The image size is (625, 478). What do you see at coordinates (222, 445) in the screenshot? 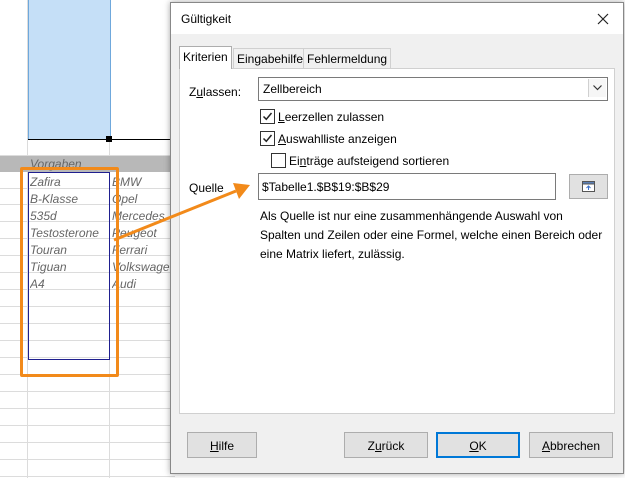
I see `help-button: Hilfe` at bounding box center [222, 445].